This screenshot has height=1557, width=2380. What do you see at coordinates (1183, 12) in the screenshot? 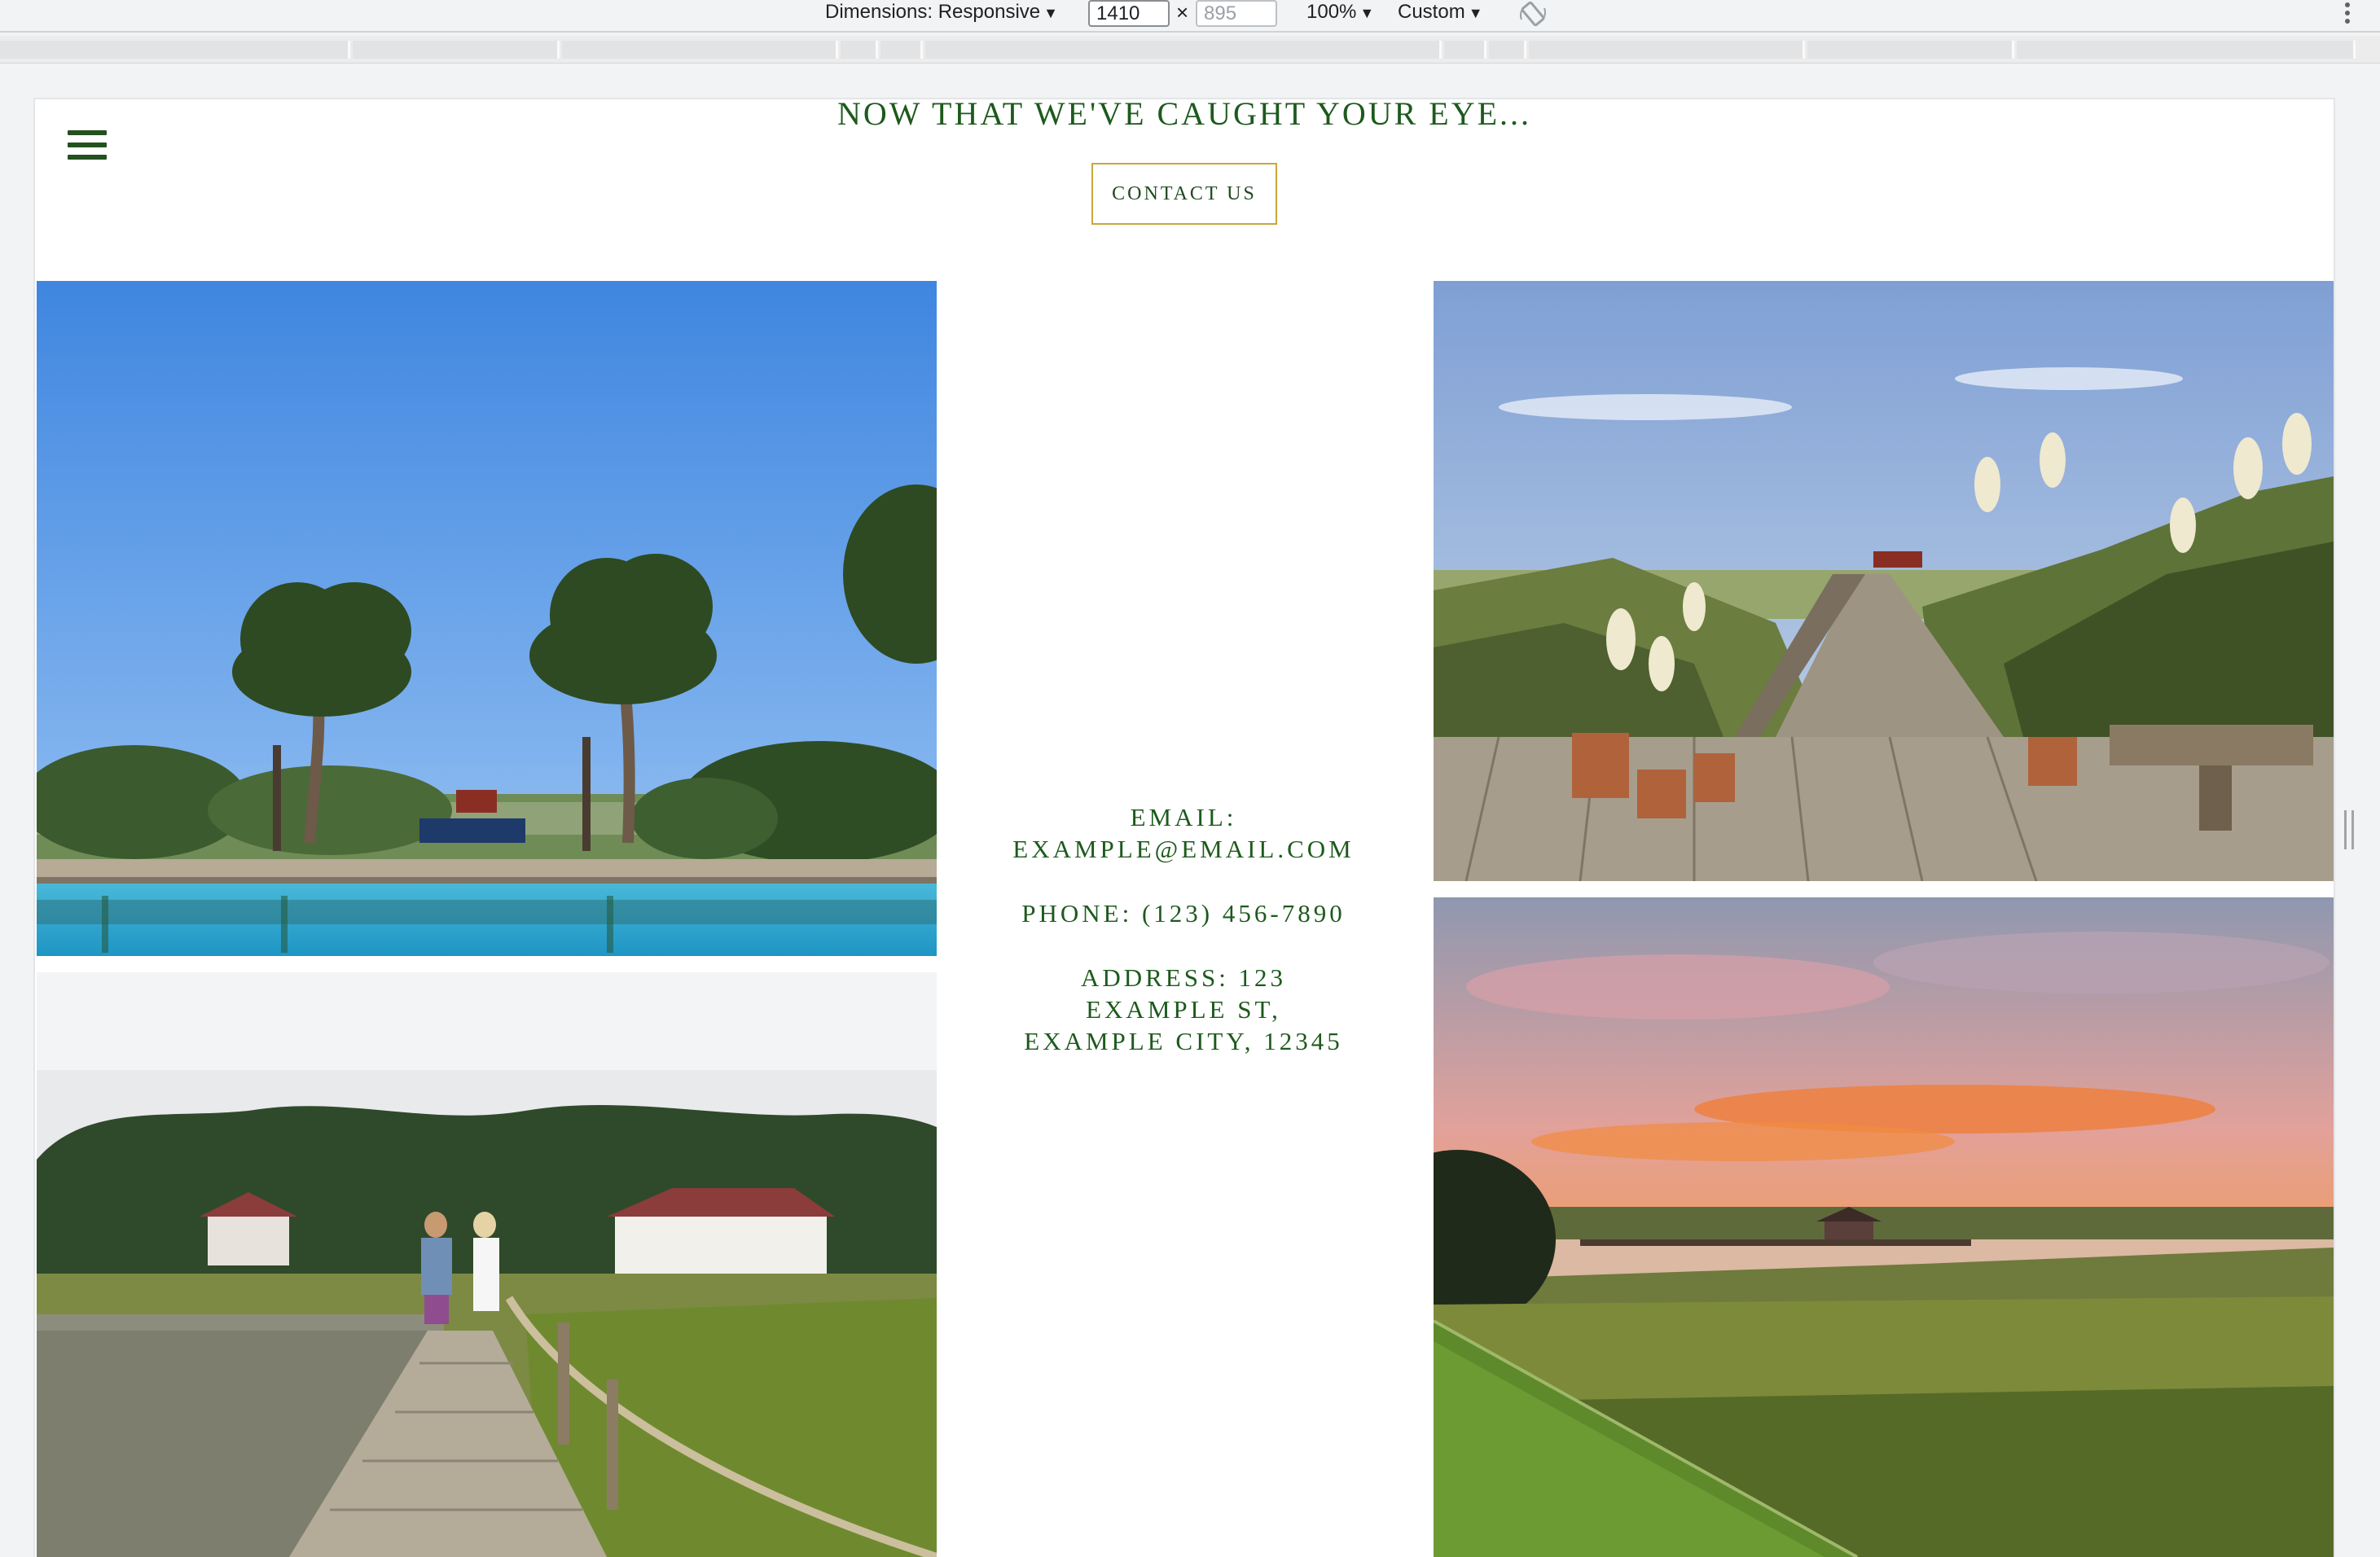
I see `times-symbol: ×` at bounding box center [1183, 12].